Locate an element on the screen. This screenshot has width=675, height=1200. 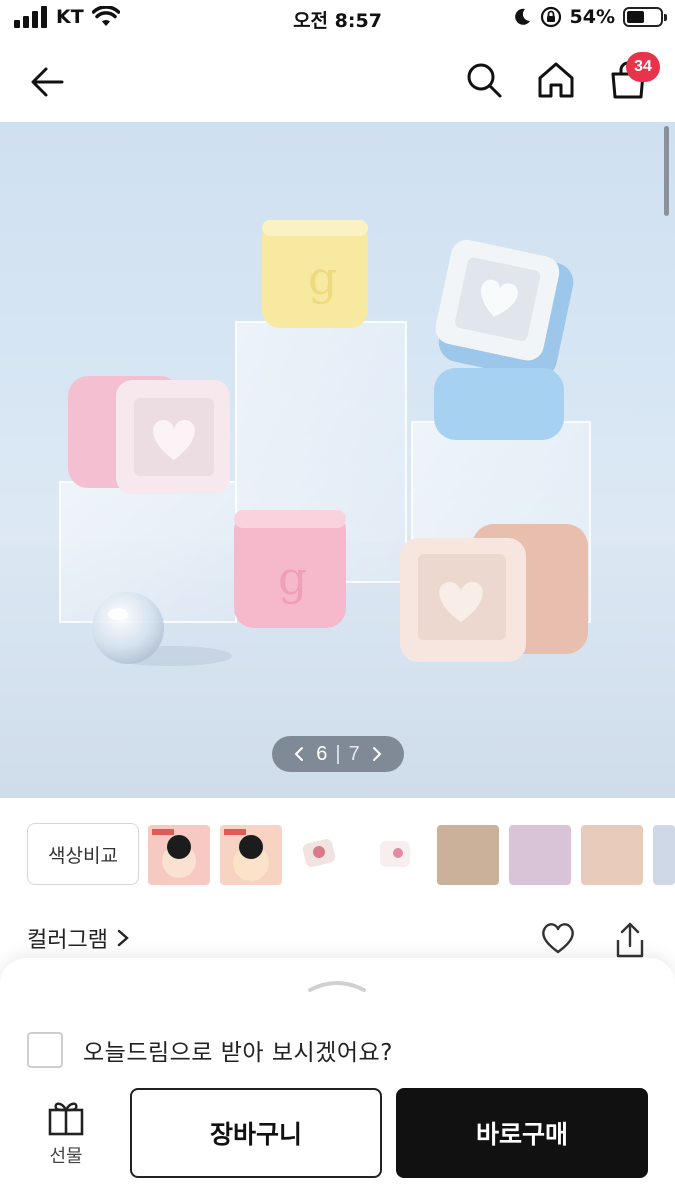
cart-count-badge: 34 is located at coordinates (643, 67).